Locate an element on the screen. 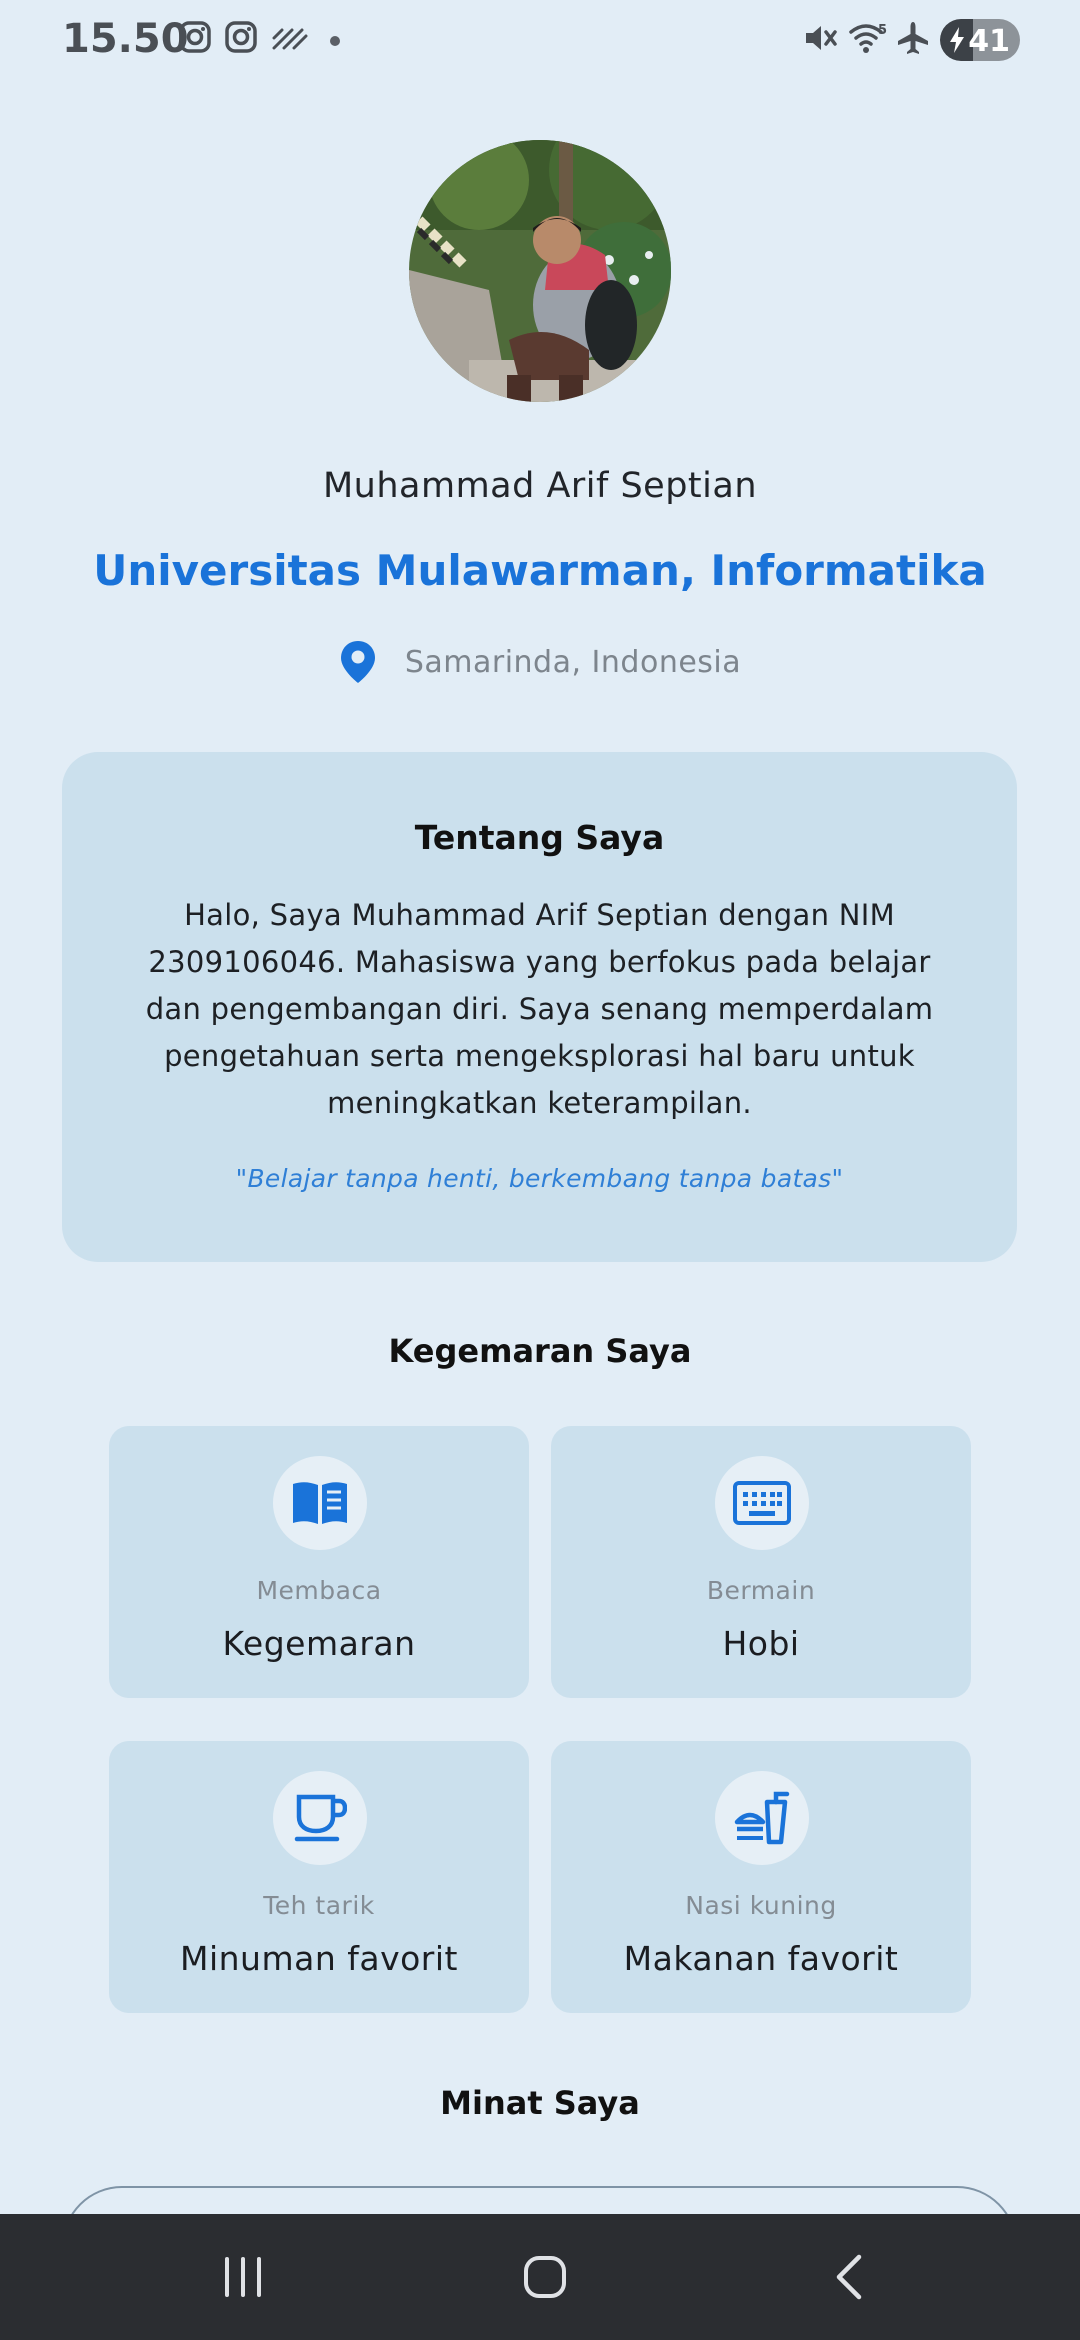 The image size is (1080, 2340). notification-dot-icon is located at coordinates (335, 41).